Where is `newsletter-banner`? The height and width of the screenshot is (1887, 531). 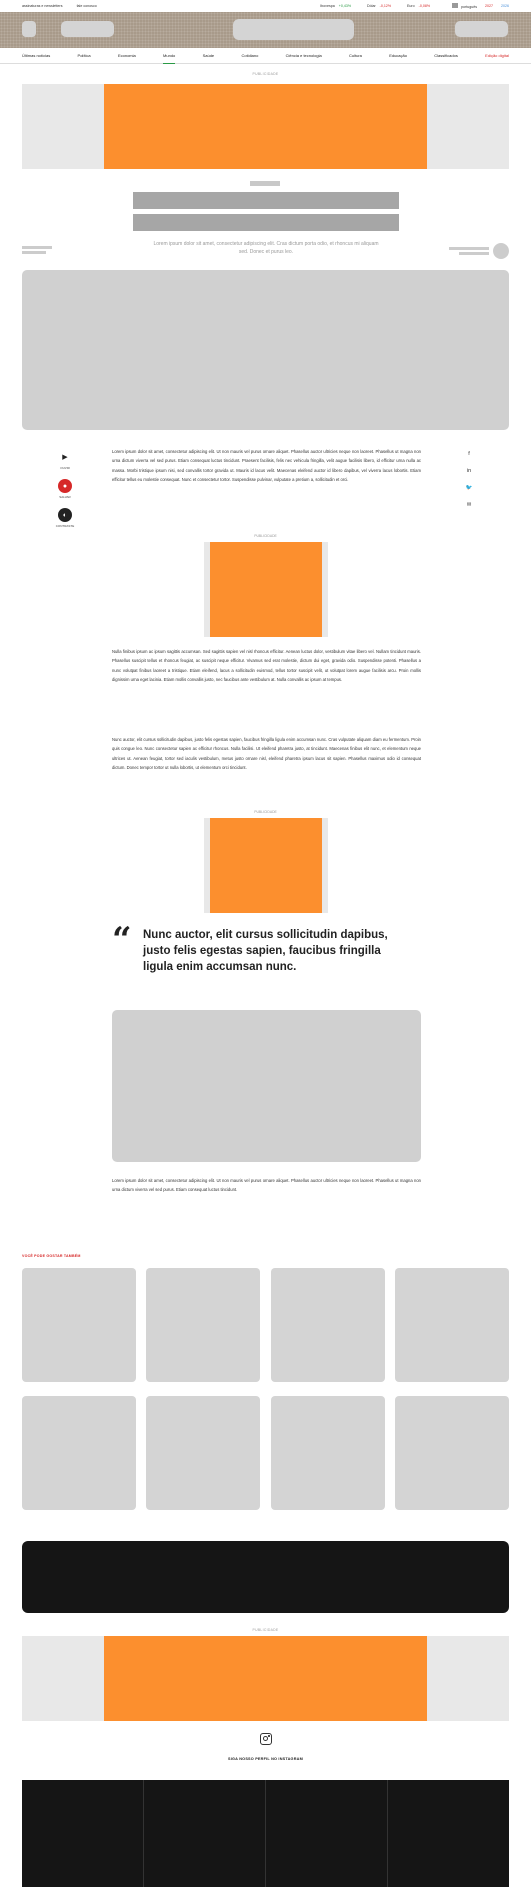 newsletter-banner is located at coordinates (265, 1577).